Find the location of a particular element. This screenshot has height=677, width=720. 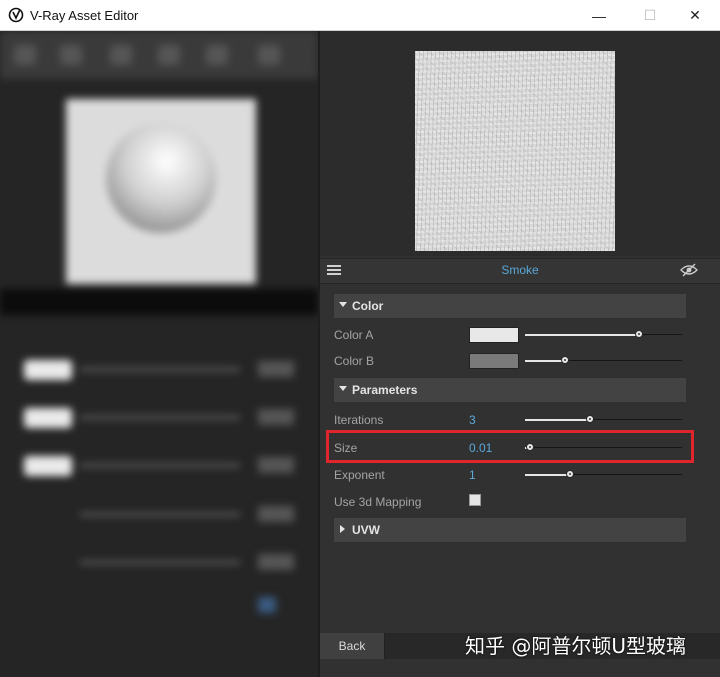

exponent-label: Exponent is located at coordinates (359, 475).